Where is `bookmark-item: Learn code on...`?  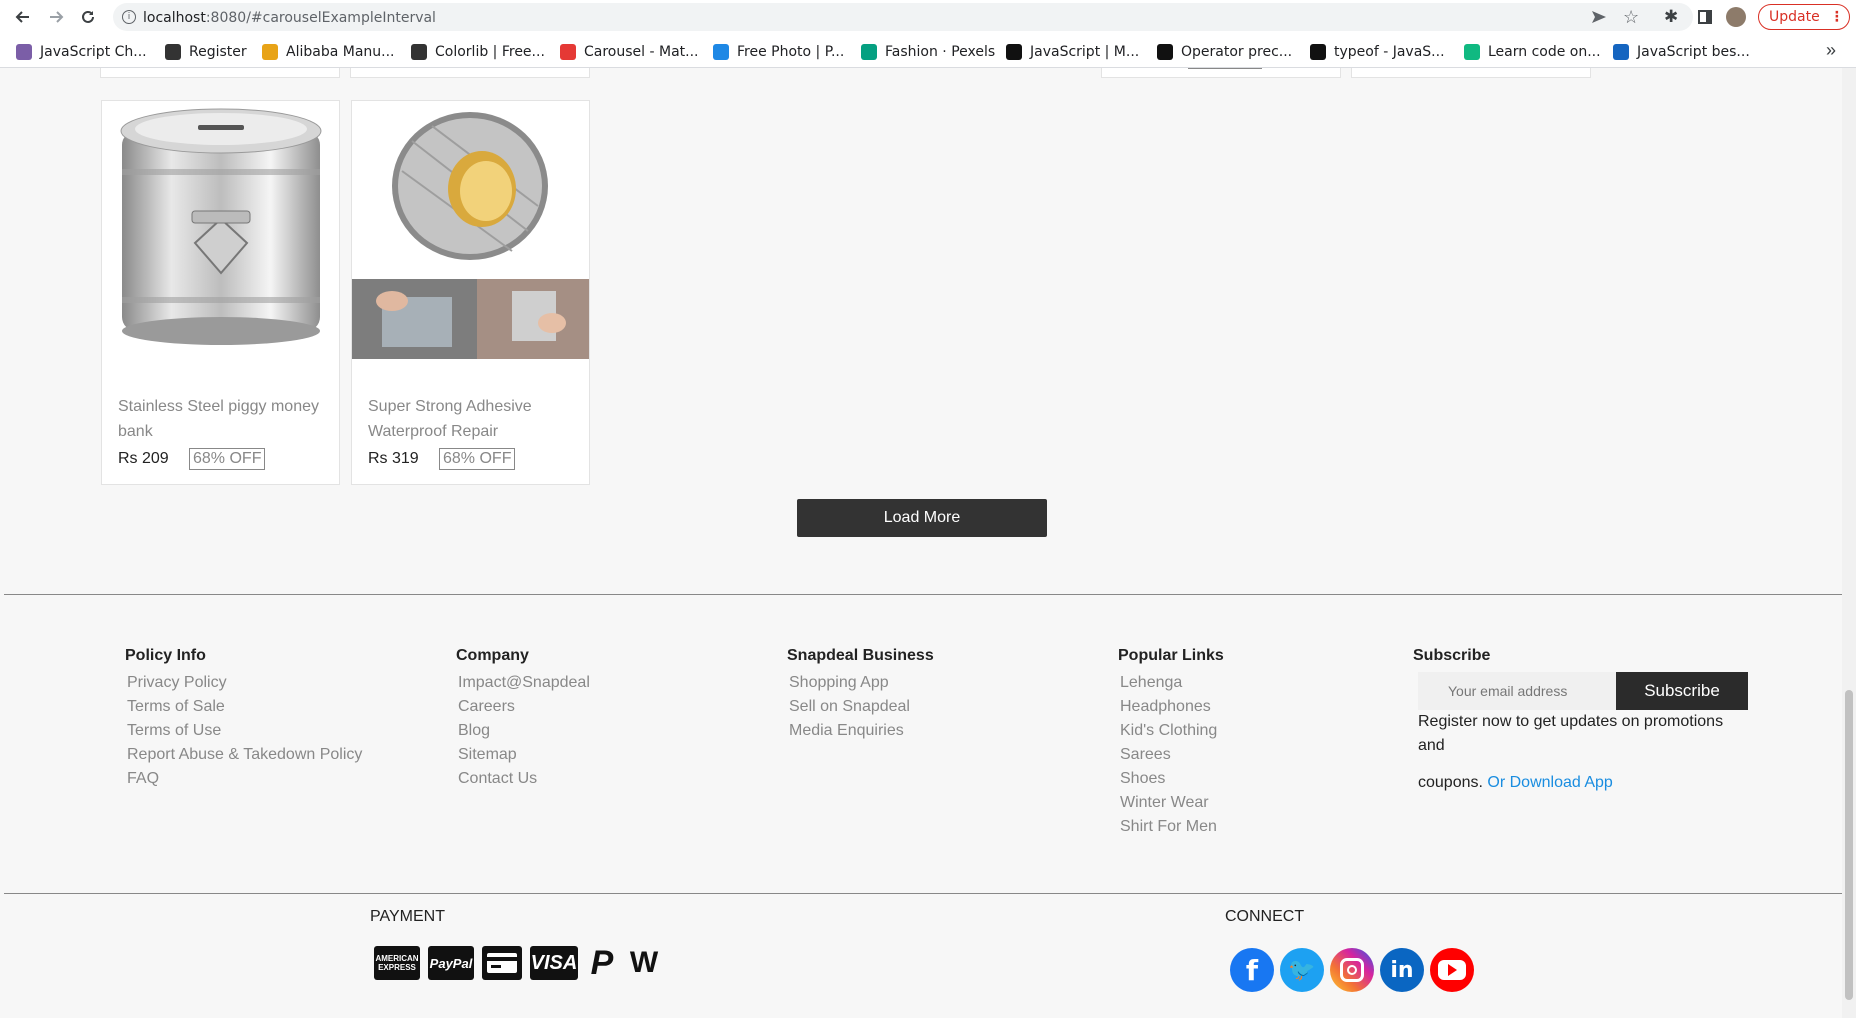 bookmark-item: Learn code on... is located at coordinates (1532, 52).